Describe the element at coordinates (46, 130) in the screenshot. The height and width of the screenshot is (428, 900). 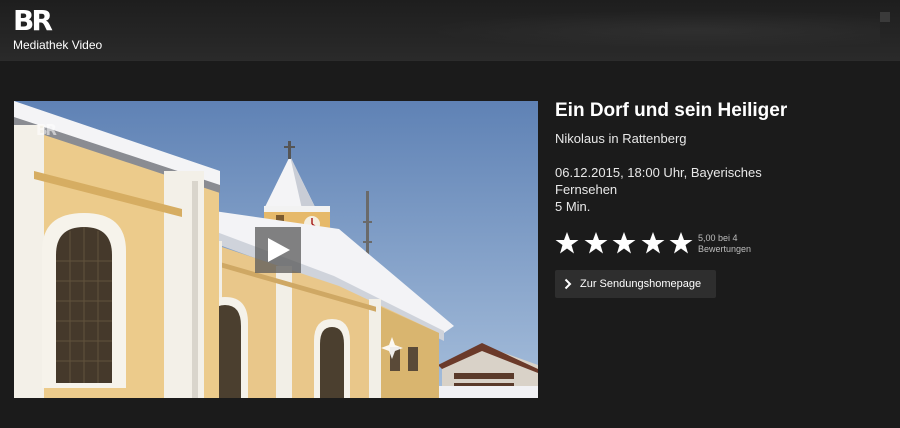
I see `video-watermark: BR` at that location.